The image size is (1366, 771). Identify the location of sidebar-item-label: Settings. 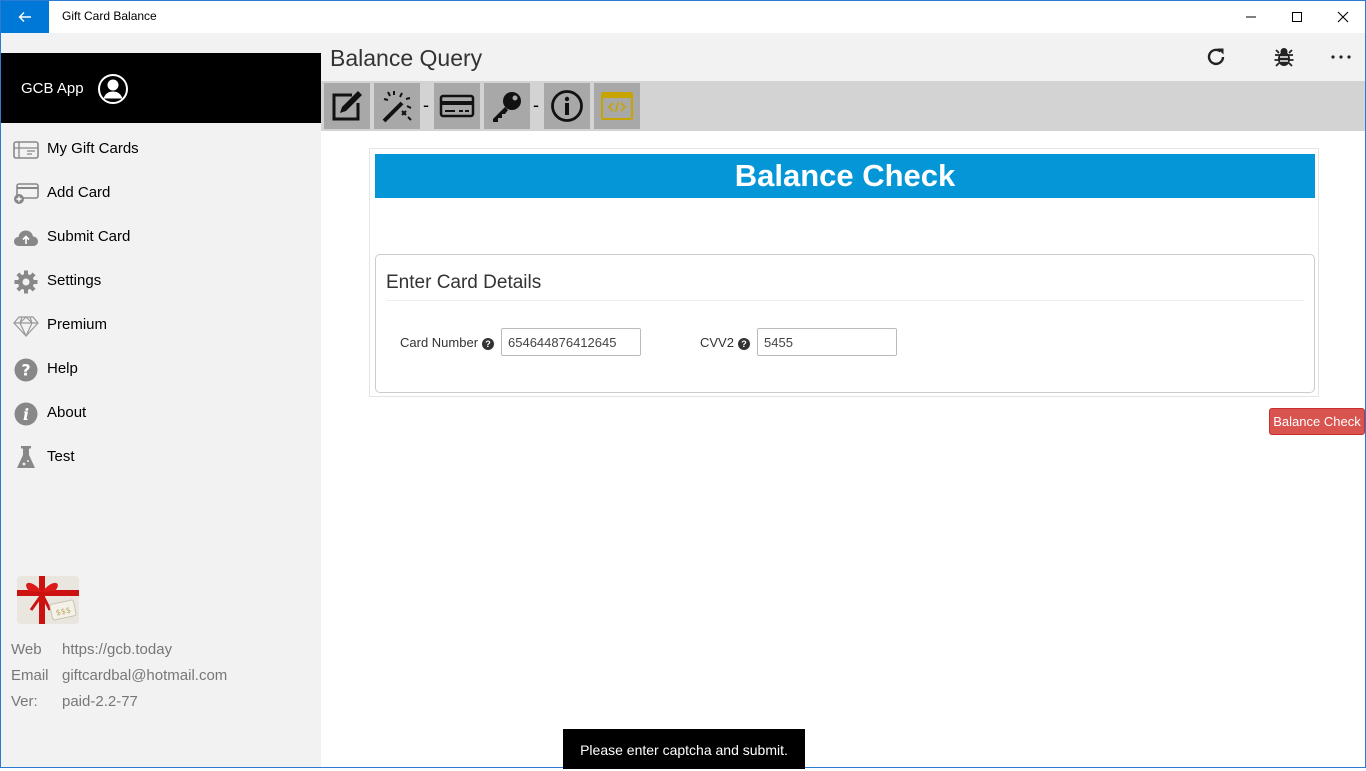
(74, 280).